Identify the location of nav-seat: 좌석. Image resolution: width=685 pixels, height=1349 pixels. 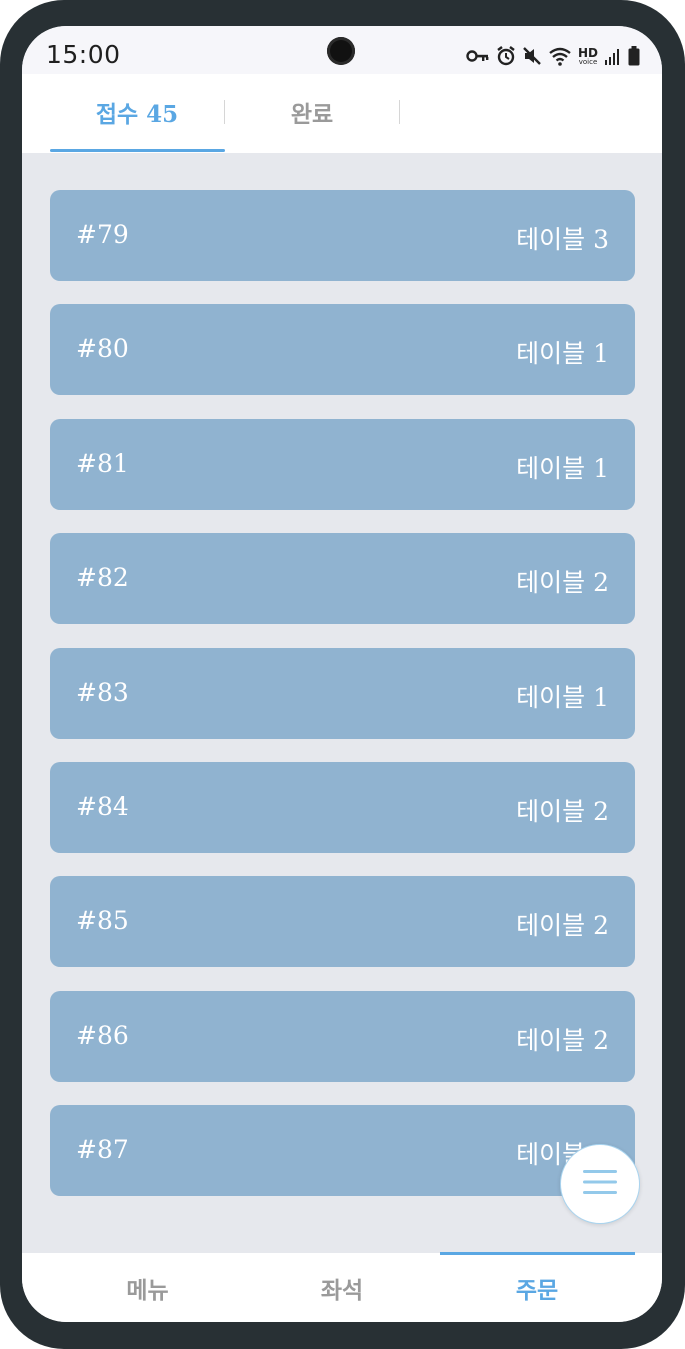
(342, 1287).